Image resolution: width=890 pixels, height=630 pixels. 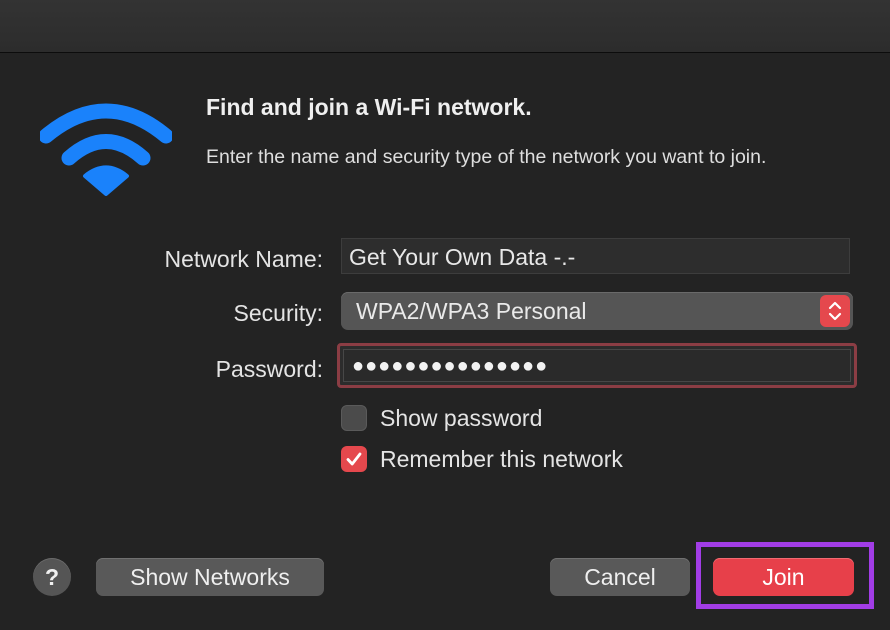 I want to click on remember-network-label: Remember this network, so click(x=501, y=459).